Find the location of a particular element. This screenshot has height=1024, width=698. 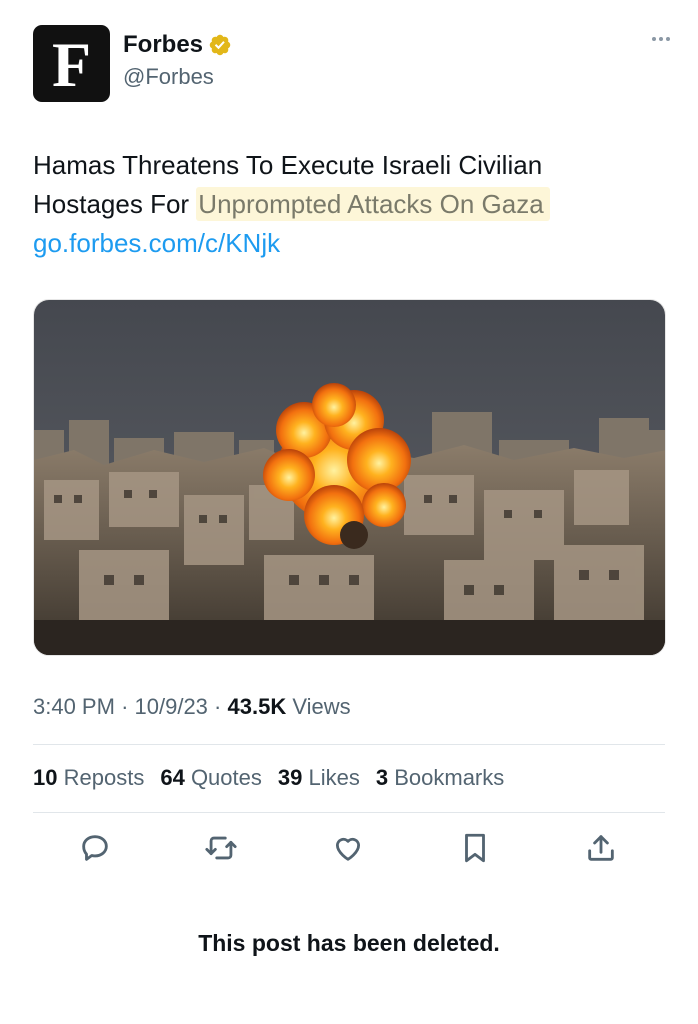

quotes-stat: 64 Quotes is located at coordinates (211, 778).